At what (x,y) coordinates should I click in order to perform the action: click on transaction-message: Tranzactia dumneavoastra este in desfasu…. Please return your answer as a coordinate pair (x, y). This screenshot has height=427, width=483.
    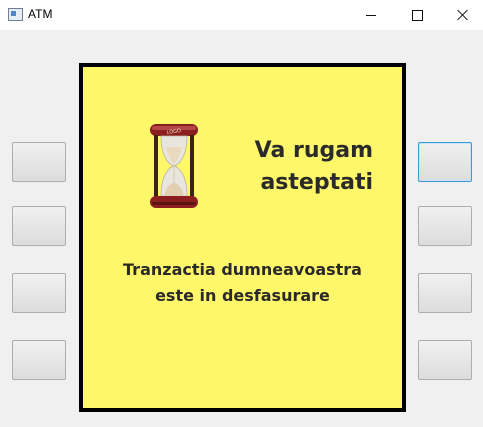
    Looking at the image, I should click on (242, 283).